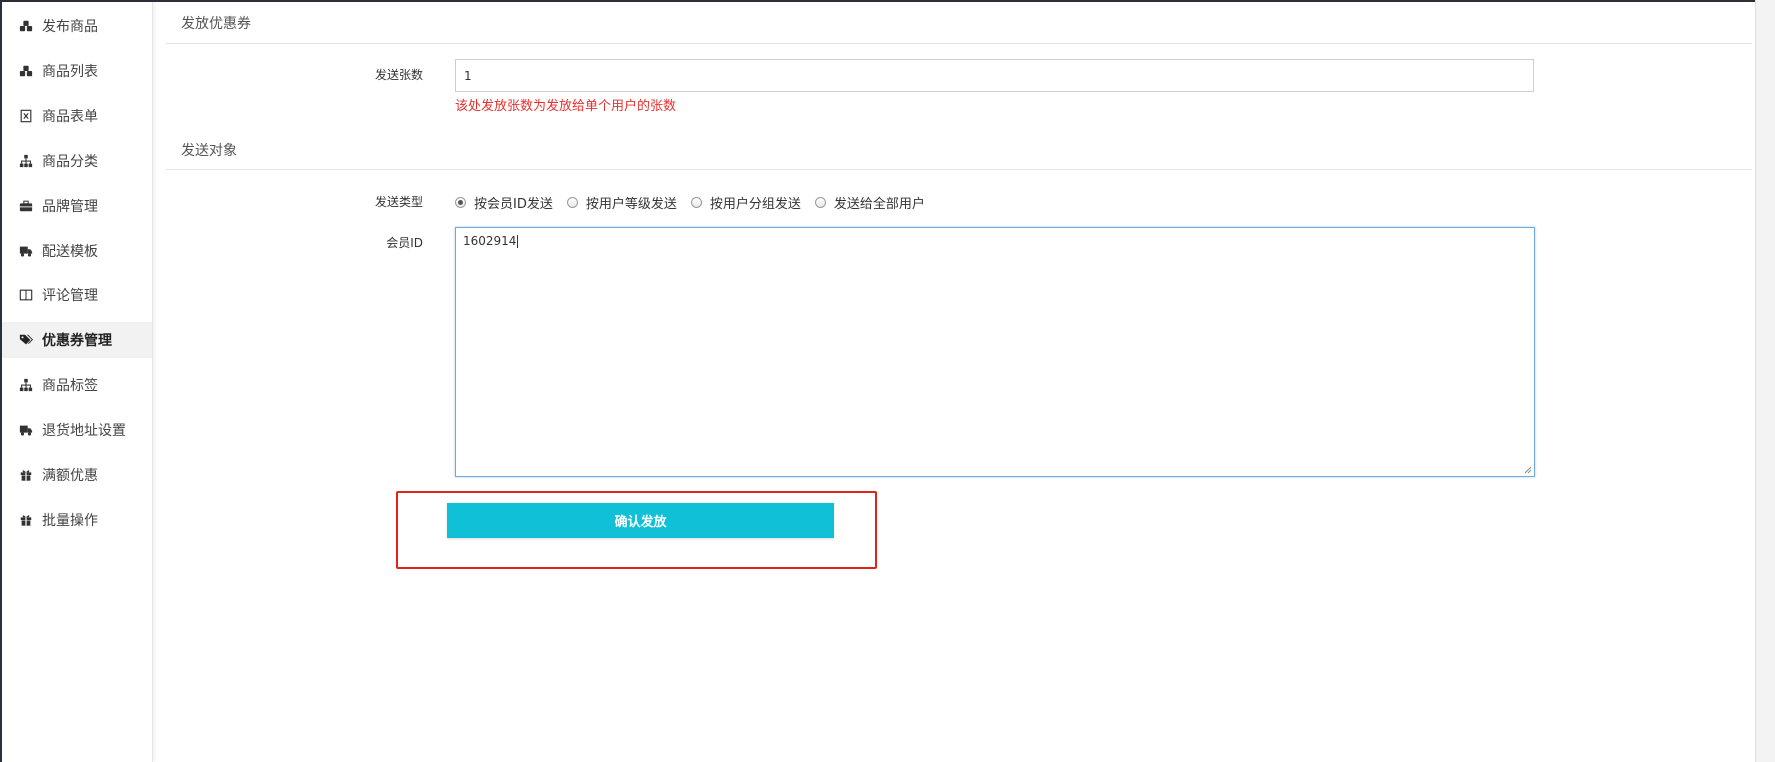 This screenshot has height=762, width=1775. What do you see at coordinates (26, 340) in the screenshot?
I see `tags-icon` at bounding box center [26, 340].